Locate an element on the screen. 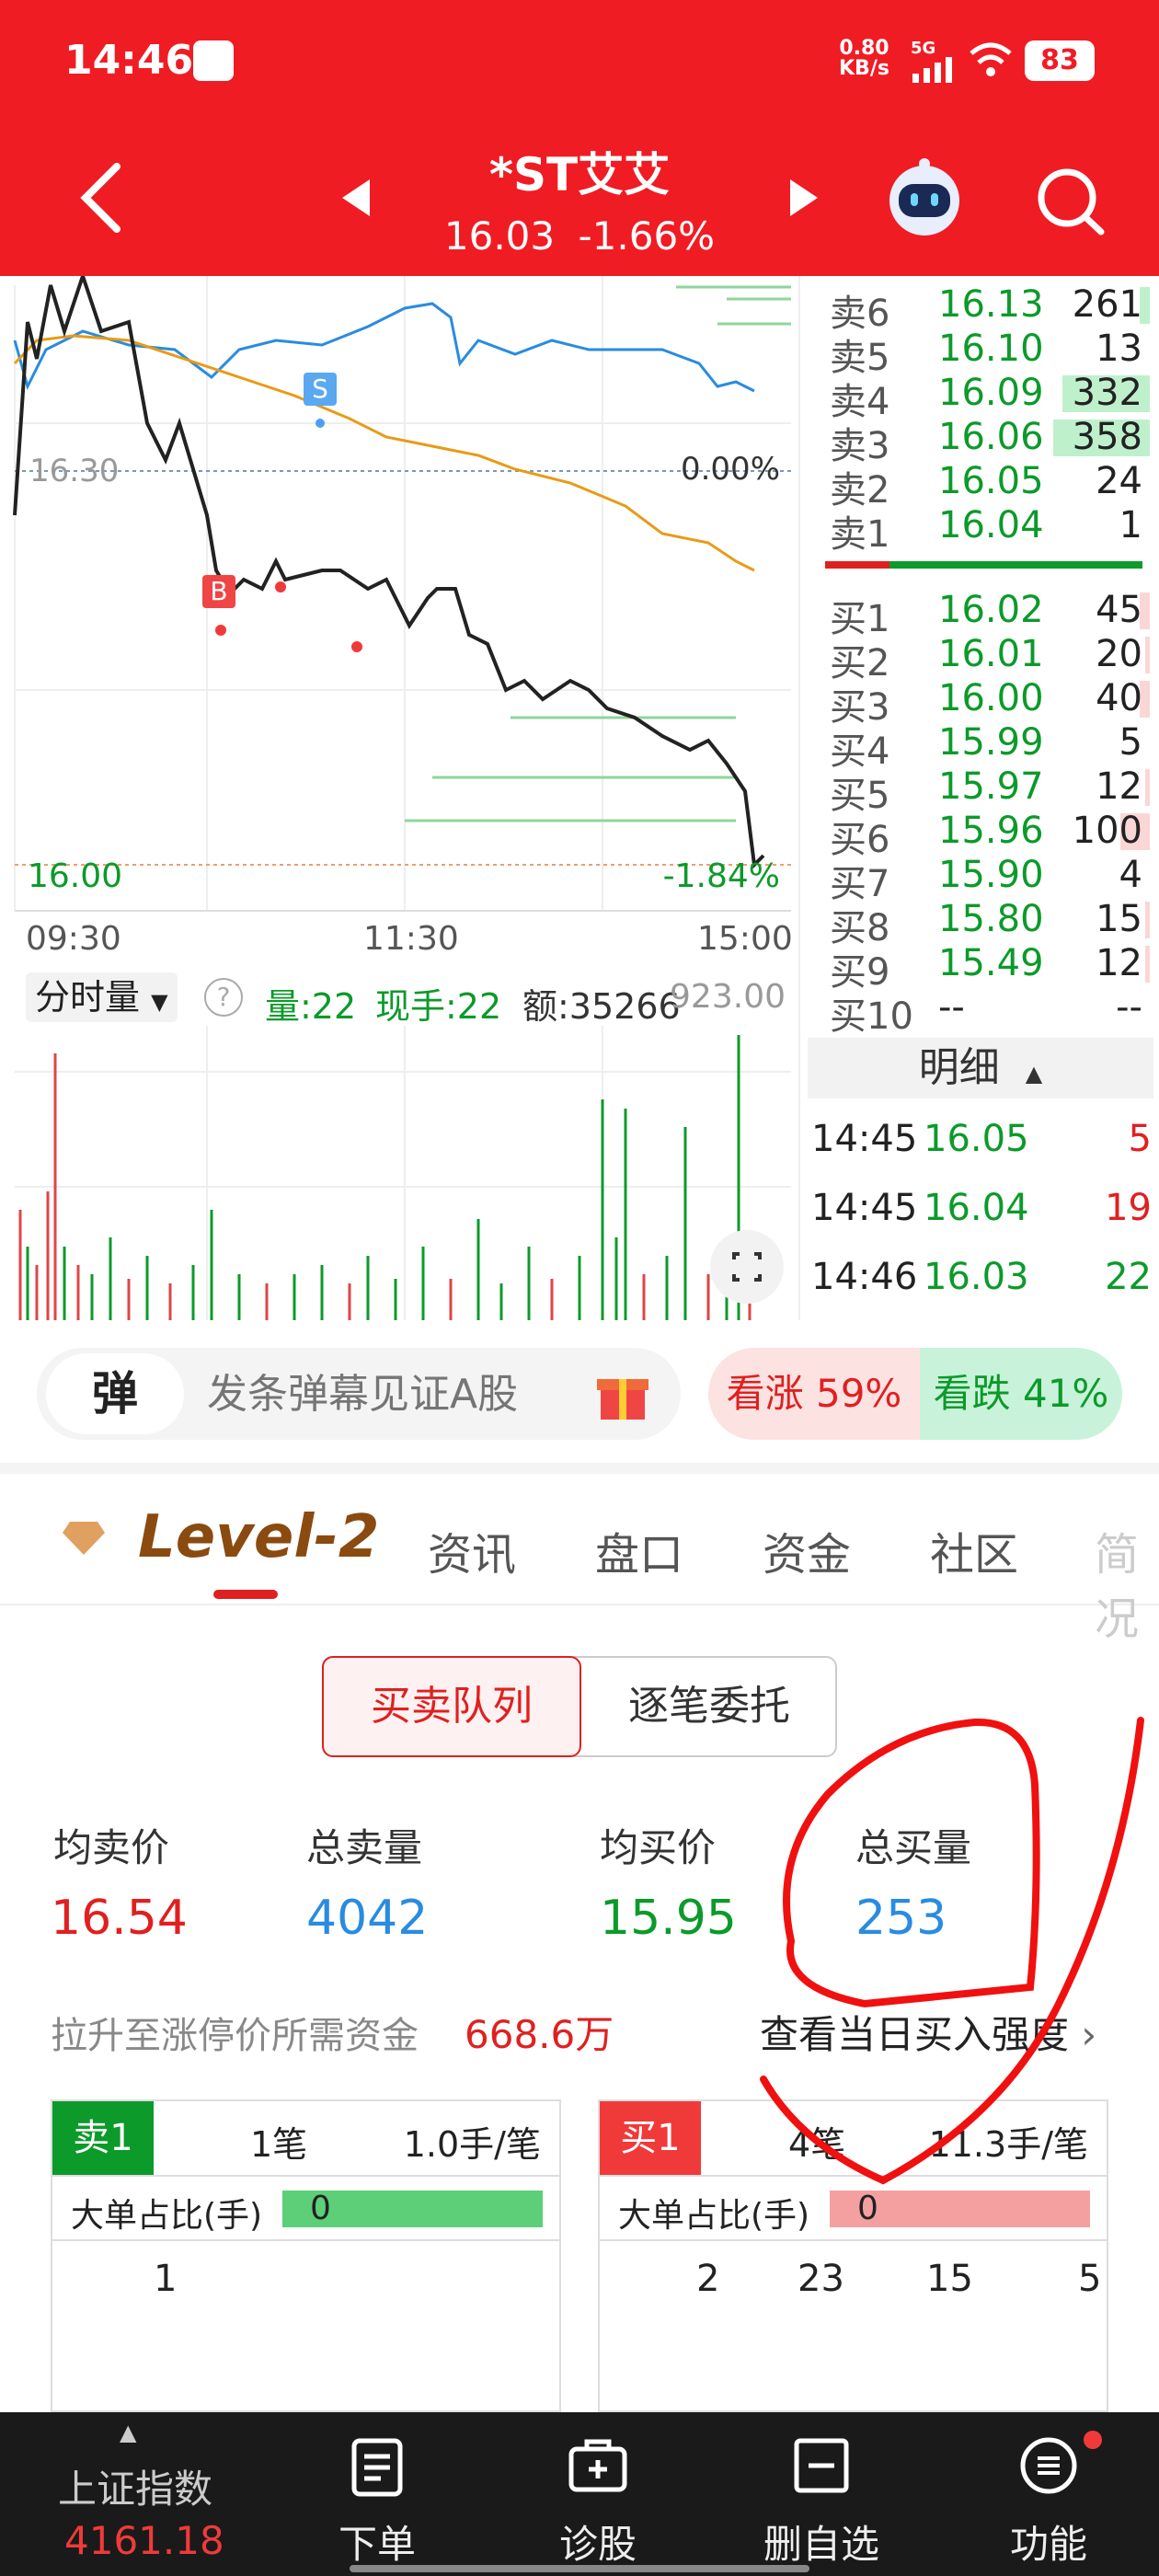  menu-icon is located at coordinates (1048, 2465).